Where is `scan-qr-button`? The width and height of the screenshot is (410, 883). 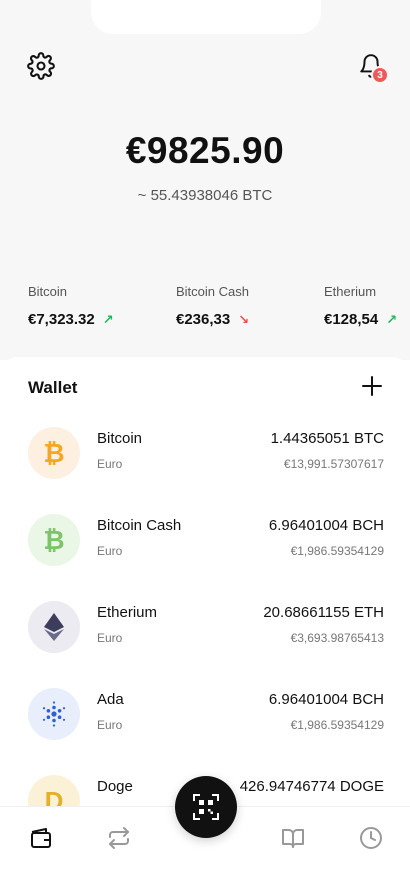 scan-qr-button is located at coordinates (206, 807).